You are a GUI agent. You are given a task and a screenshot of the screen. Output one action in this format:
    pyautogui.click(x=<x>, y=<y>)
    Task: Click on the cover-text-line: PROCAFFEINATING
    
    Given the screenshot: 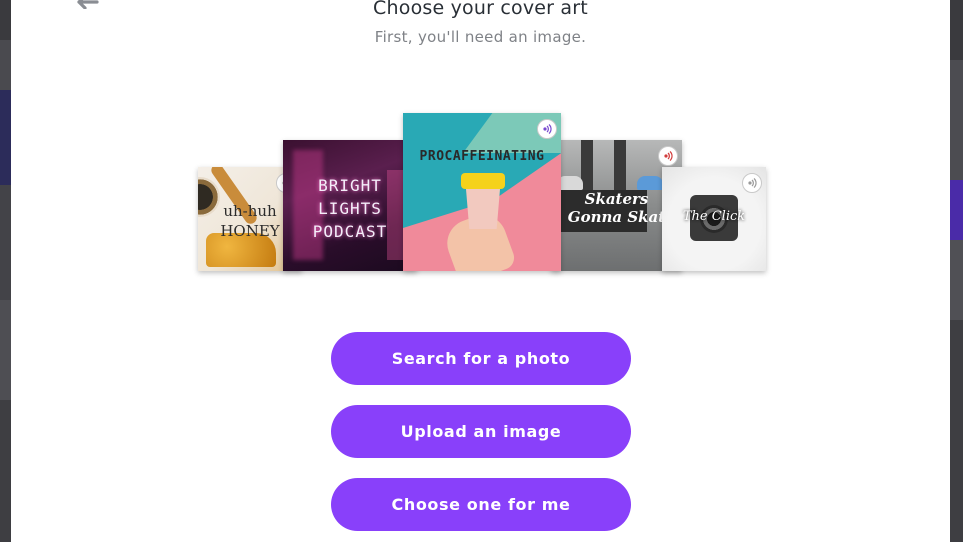 What is the action you would take?
    pyautogui.click(x=482, y=156)
    